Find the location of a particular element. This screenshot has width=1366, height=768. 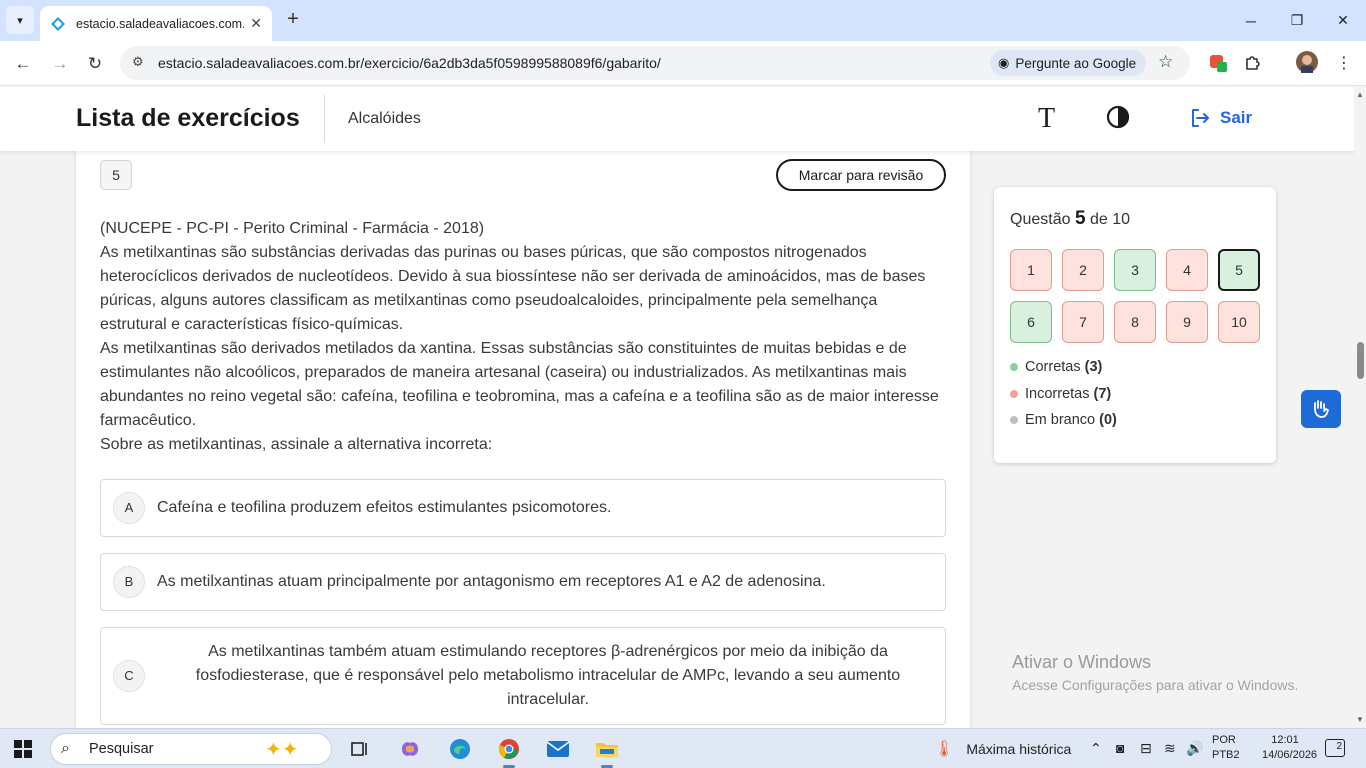

legend-count: (3) is located at coordinates (1093, 367).